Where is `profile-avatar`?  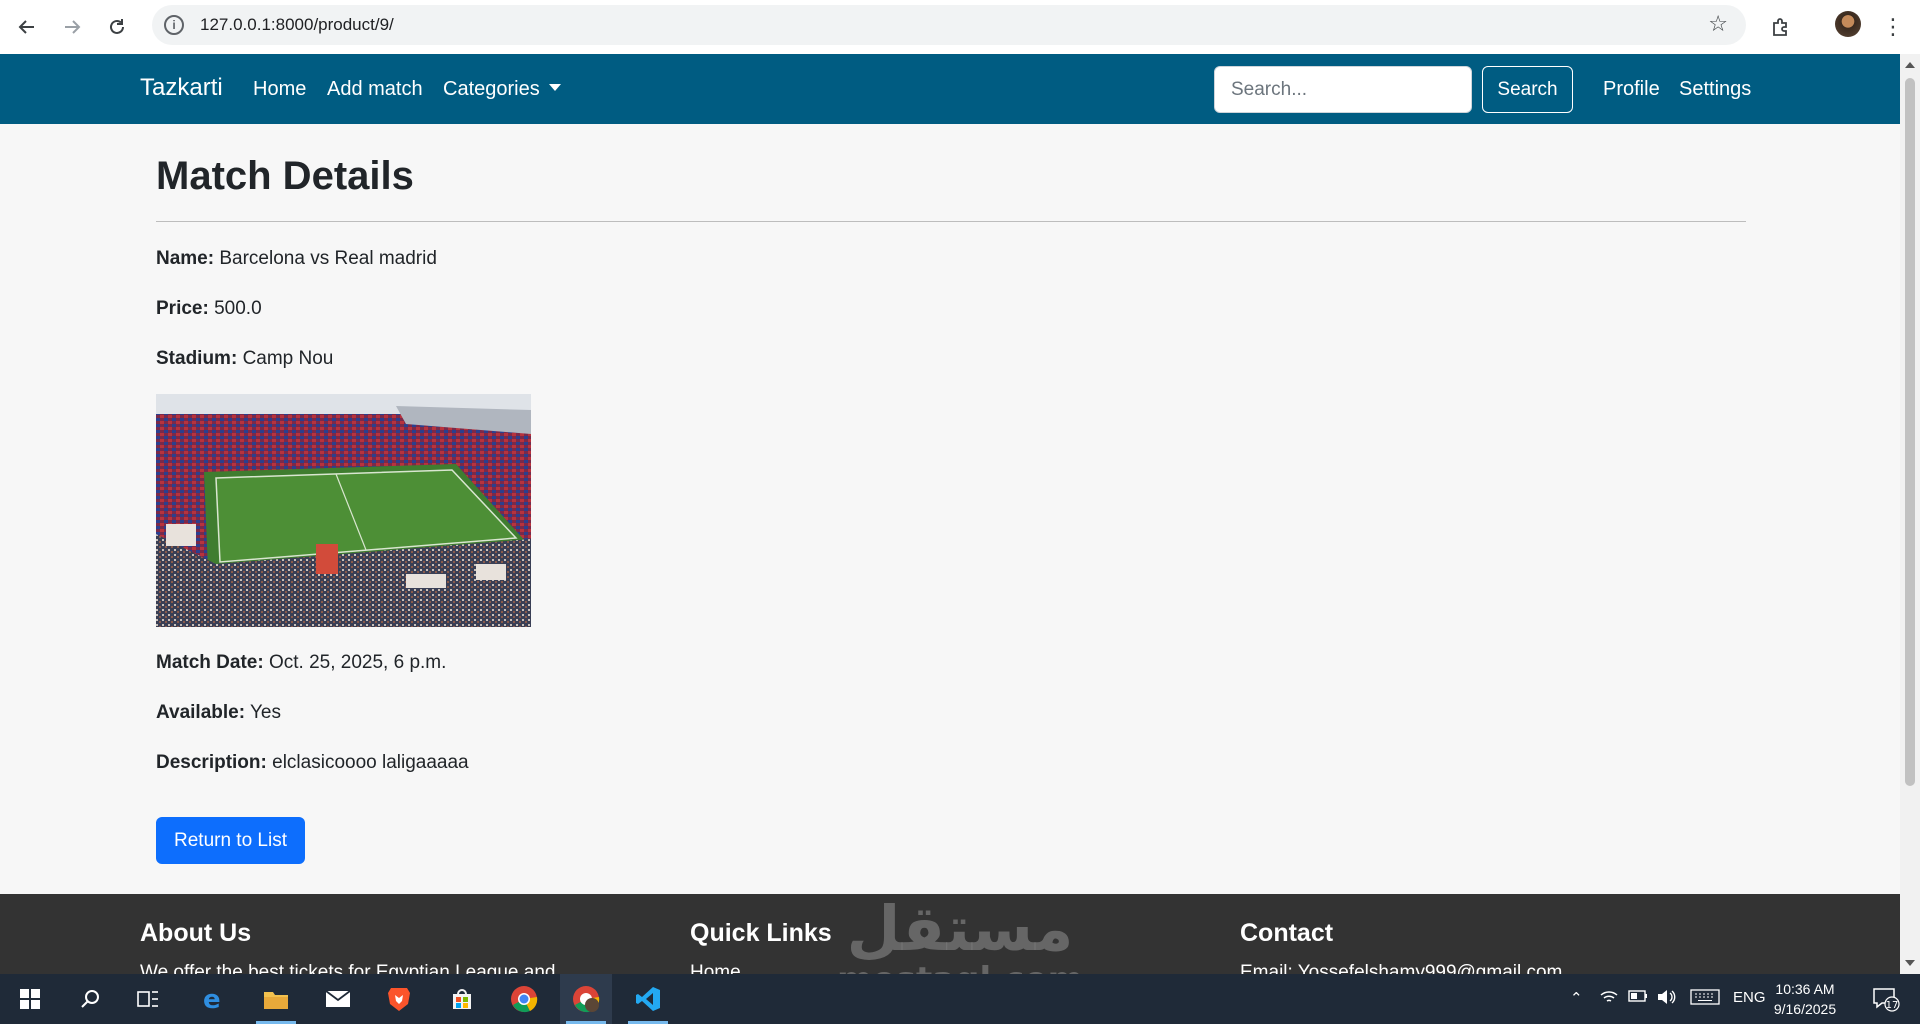 profile-avatar is located at coordinates (1848, 24).